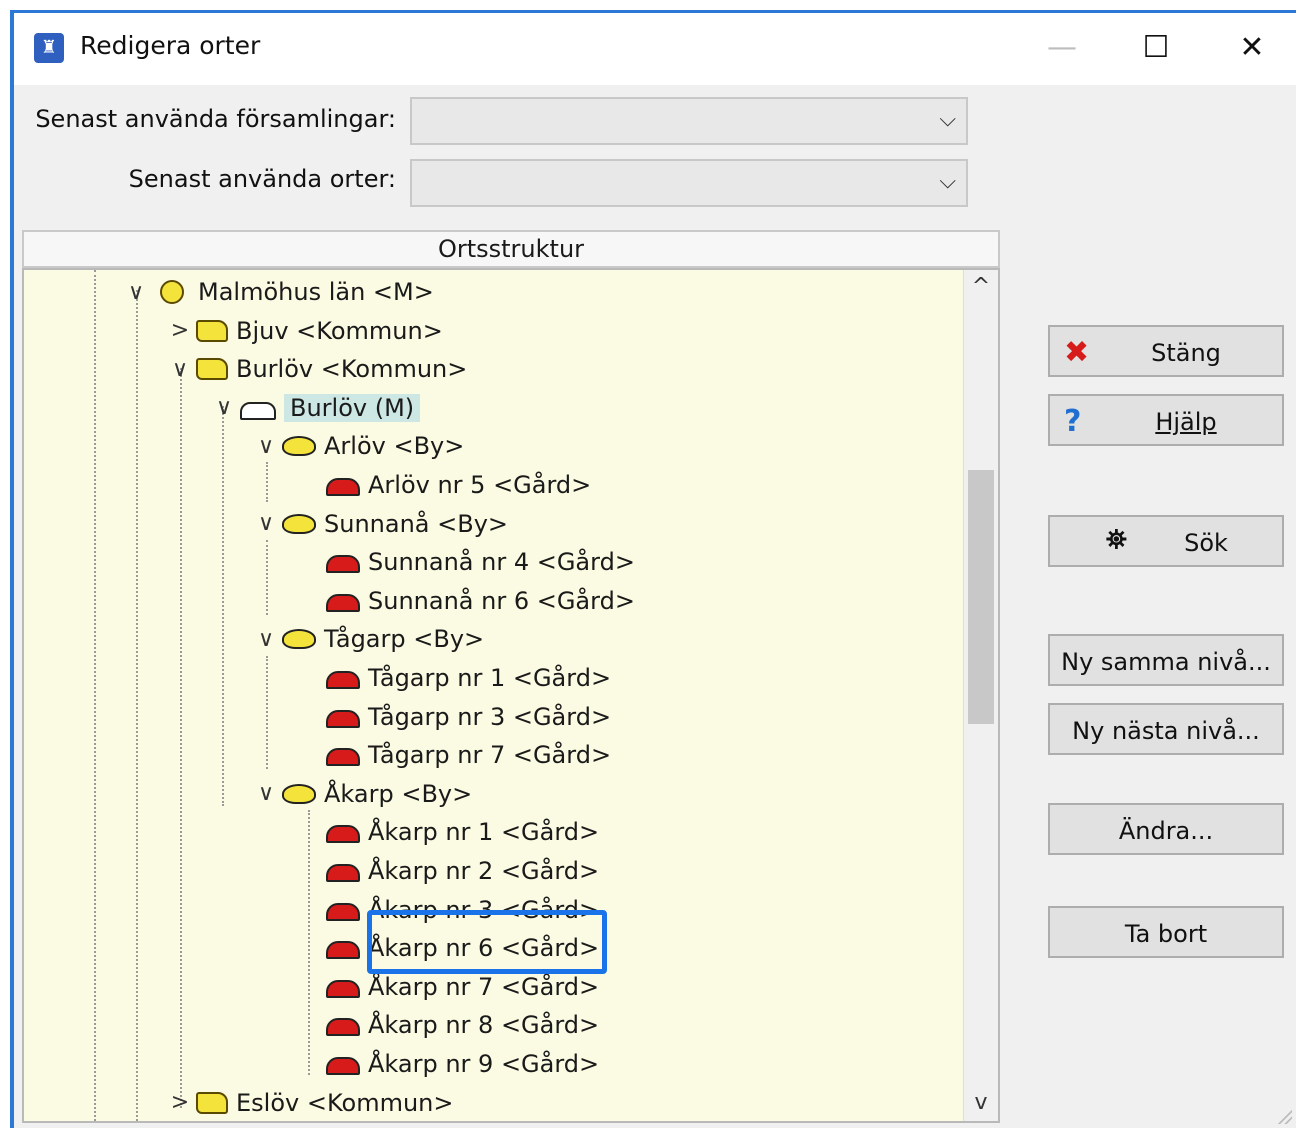 The image size is (1296, 1128). What do you see at coordinates (689, 121) in the screenshot?
I see `forsamlingar-combobox: ⌵` at bounding box center [689, 121].